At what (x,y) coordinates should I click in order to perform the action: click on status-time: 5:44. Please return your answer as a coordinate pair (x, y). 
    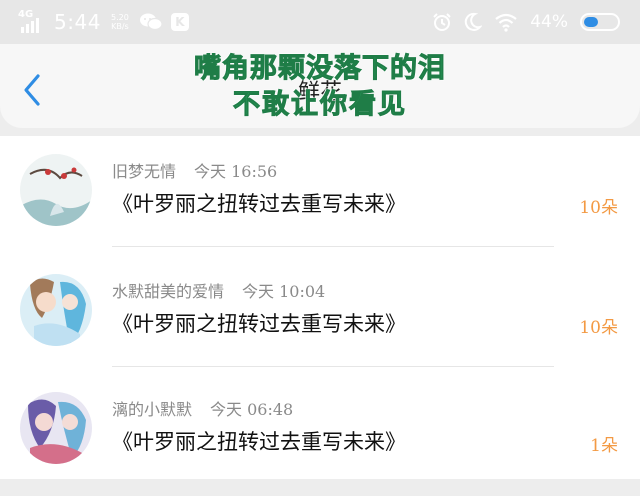
    Looking at the image, I should click on (77, 22).